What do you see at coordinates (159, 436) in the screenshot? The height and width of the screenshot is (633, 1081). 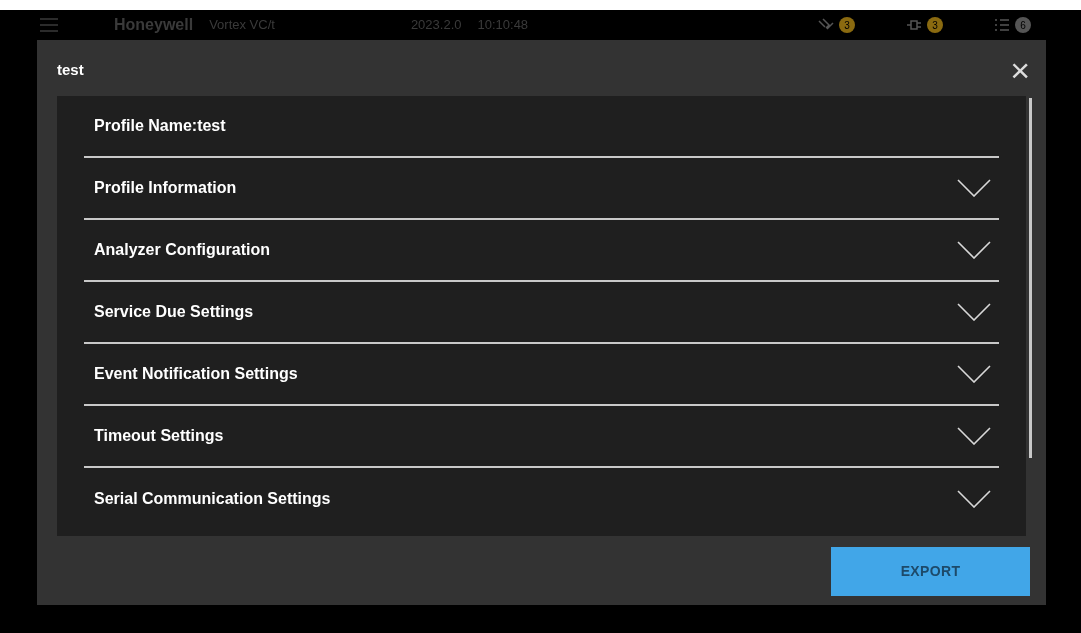 I see `section-title: Timeout Settings` at bounding box center [159, 436].